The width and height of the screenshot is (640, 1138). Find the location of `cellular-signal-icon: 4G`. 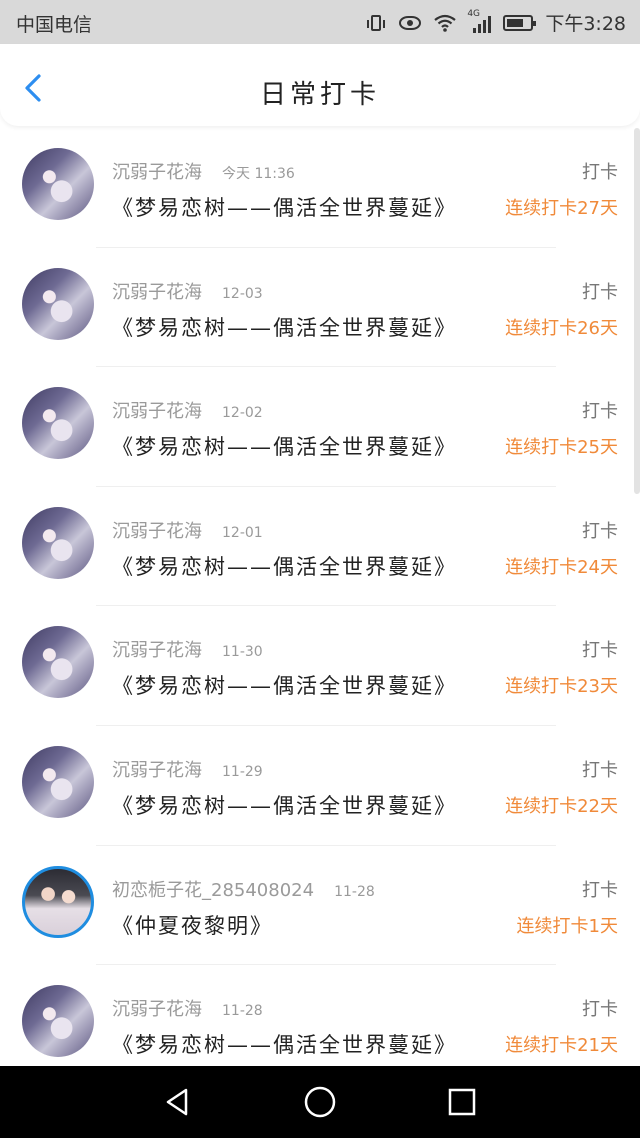

cellular-signal-icon: 4G is located at coordinates (479, 21).